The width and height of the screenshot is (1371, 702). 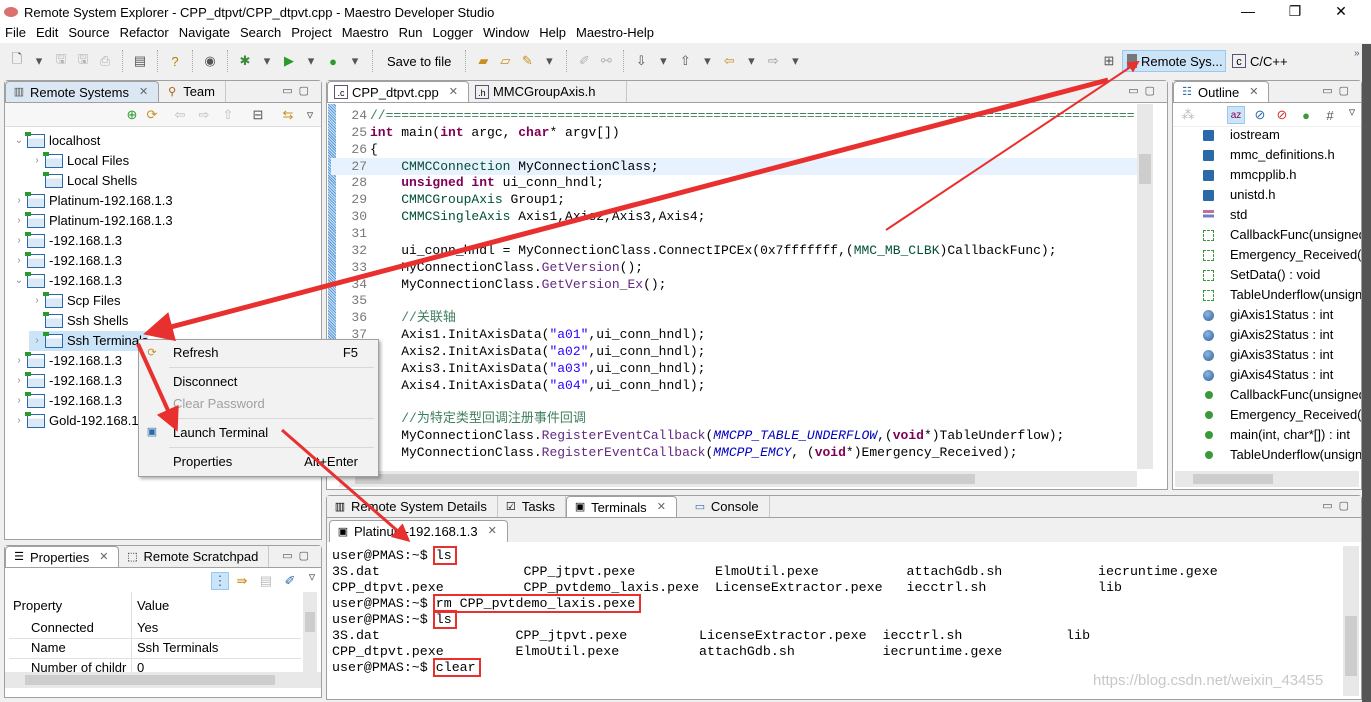 I want to click on external-tools-icon: ●, so click(x=333, y=61).